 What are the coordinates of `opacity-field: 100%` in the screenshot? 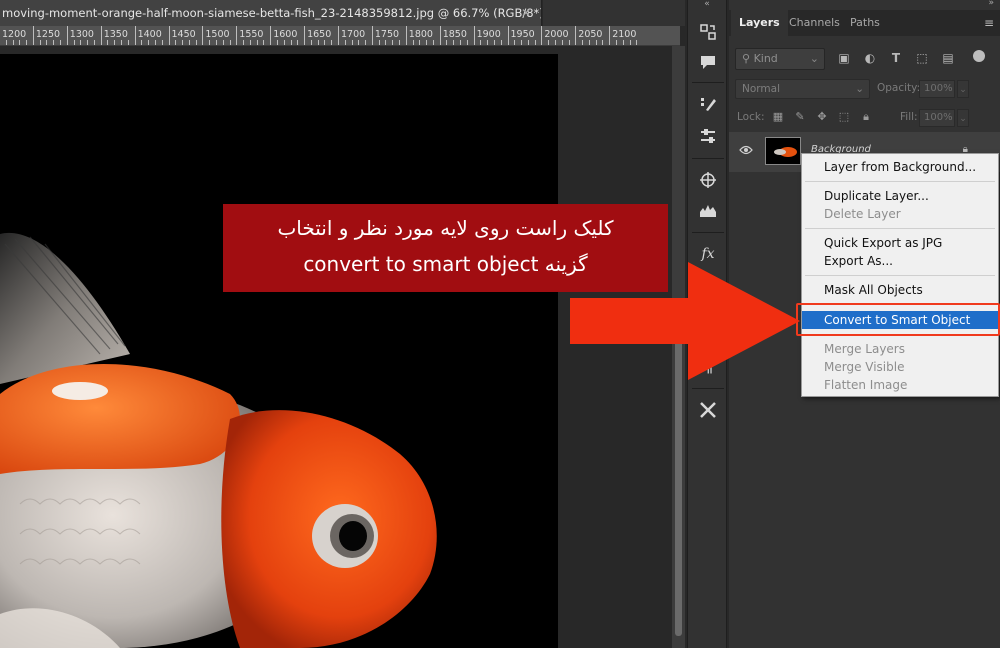 It's located at (937, 89).